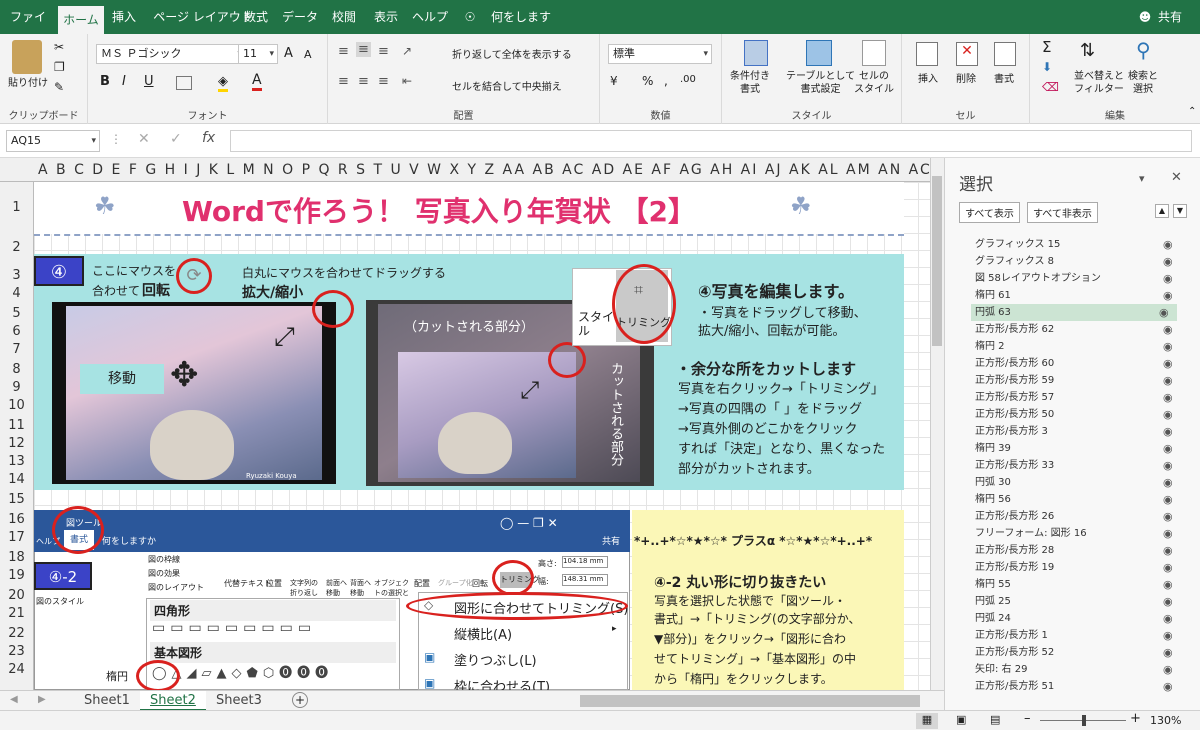 Image resolution: width=1200 pixels, height=730 pixels. I want to click on row-number: 21, so click(16, 613).